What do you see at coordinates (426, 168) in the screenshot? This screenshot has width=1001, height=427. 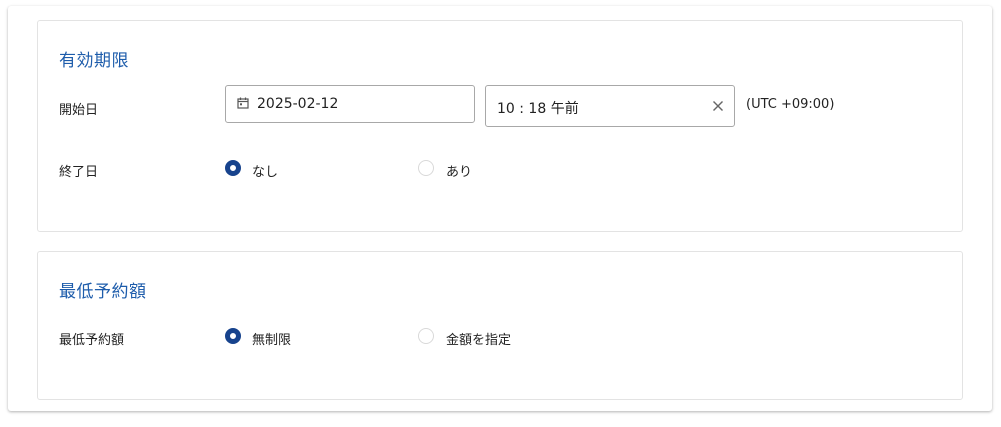 I see `end-date-set-radio` at bounding box center [426, 168].